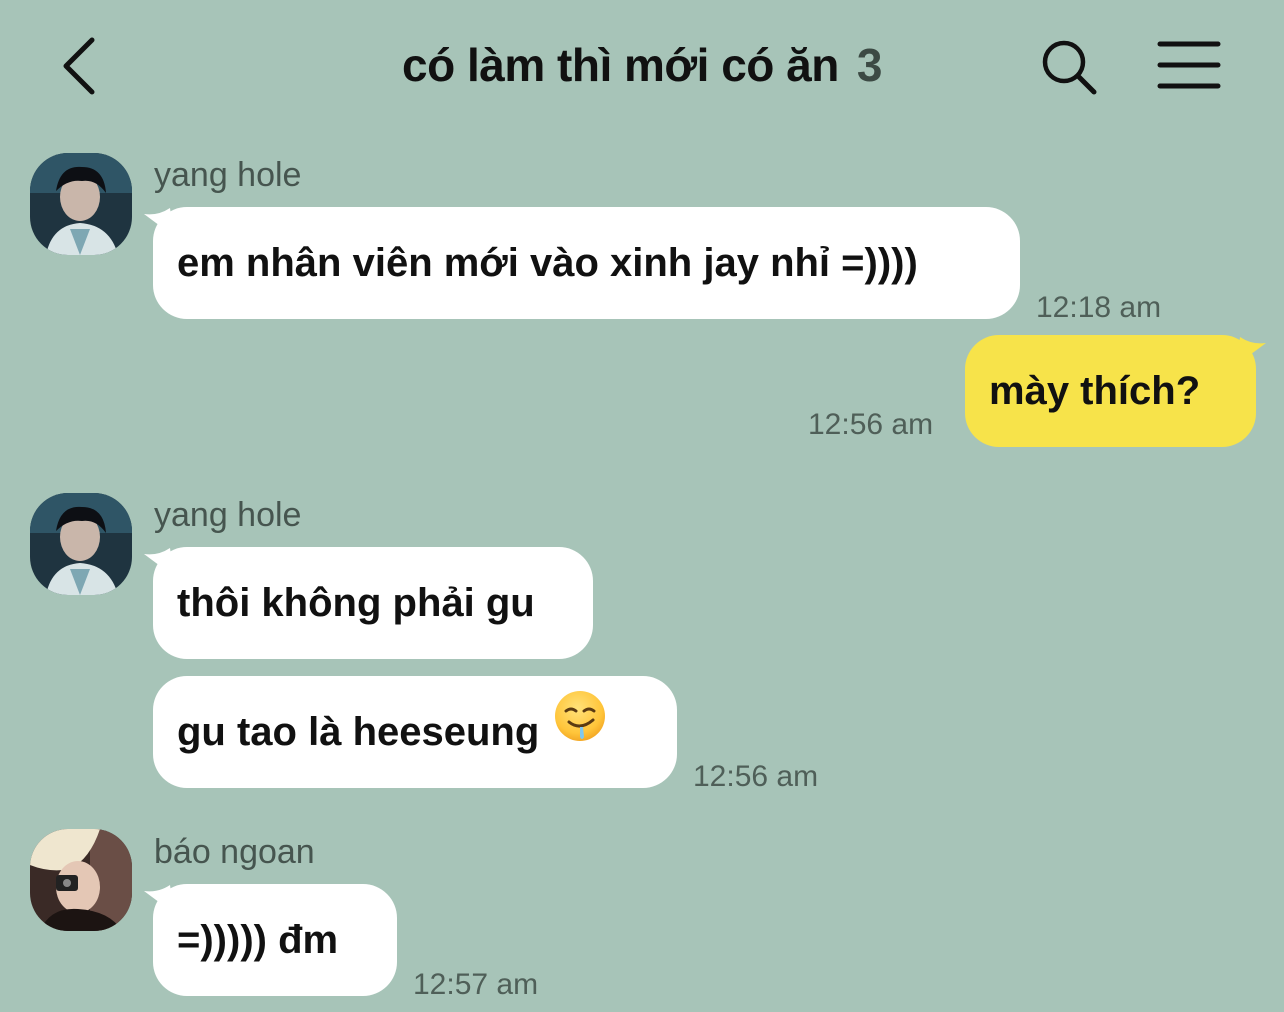  Describe the element at coordinates (476, 984) in the screenshot. I see `message-time: 12:57 am` at that location.